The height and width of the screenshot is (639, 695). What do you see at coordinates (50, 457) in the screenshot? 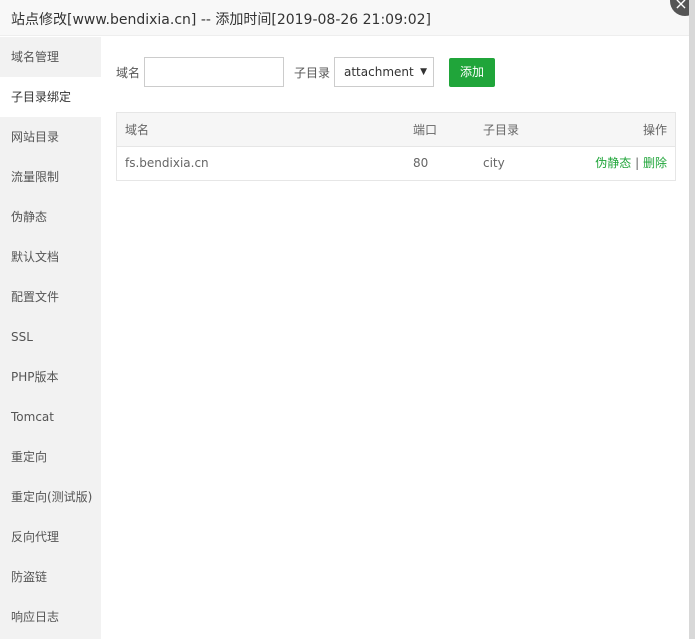
I see `sidebar-item-redirect: 重定向` at bounding box center [50, 457].